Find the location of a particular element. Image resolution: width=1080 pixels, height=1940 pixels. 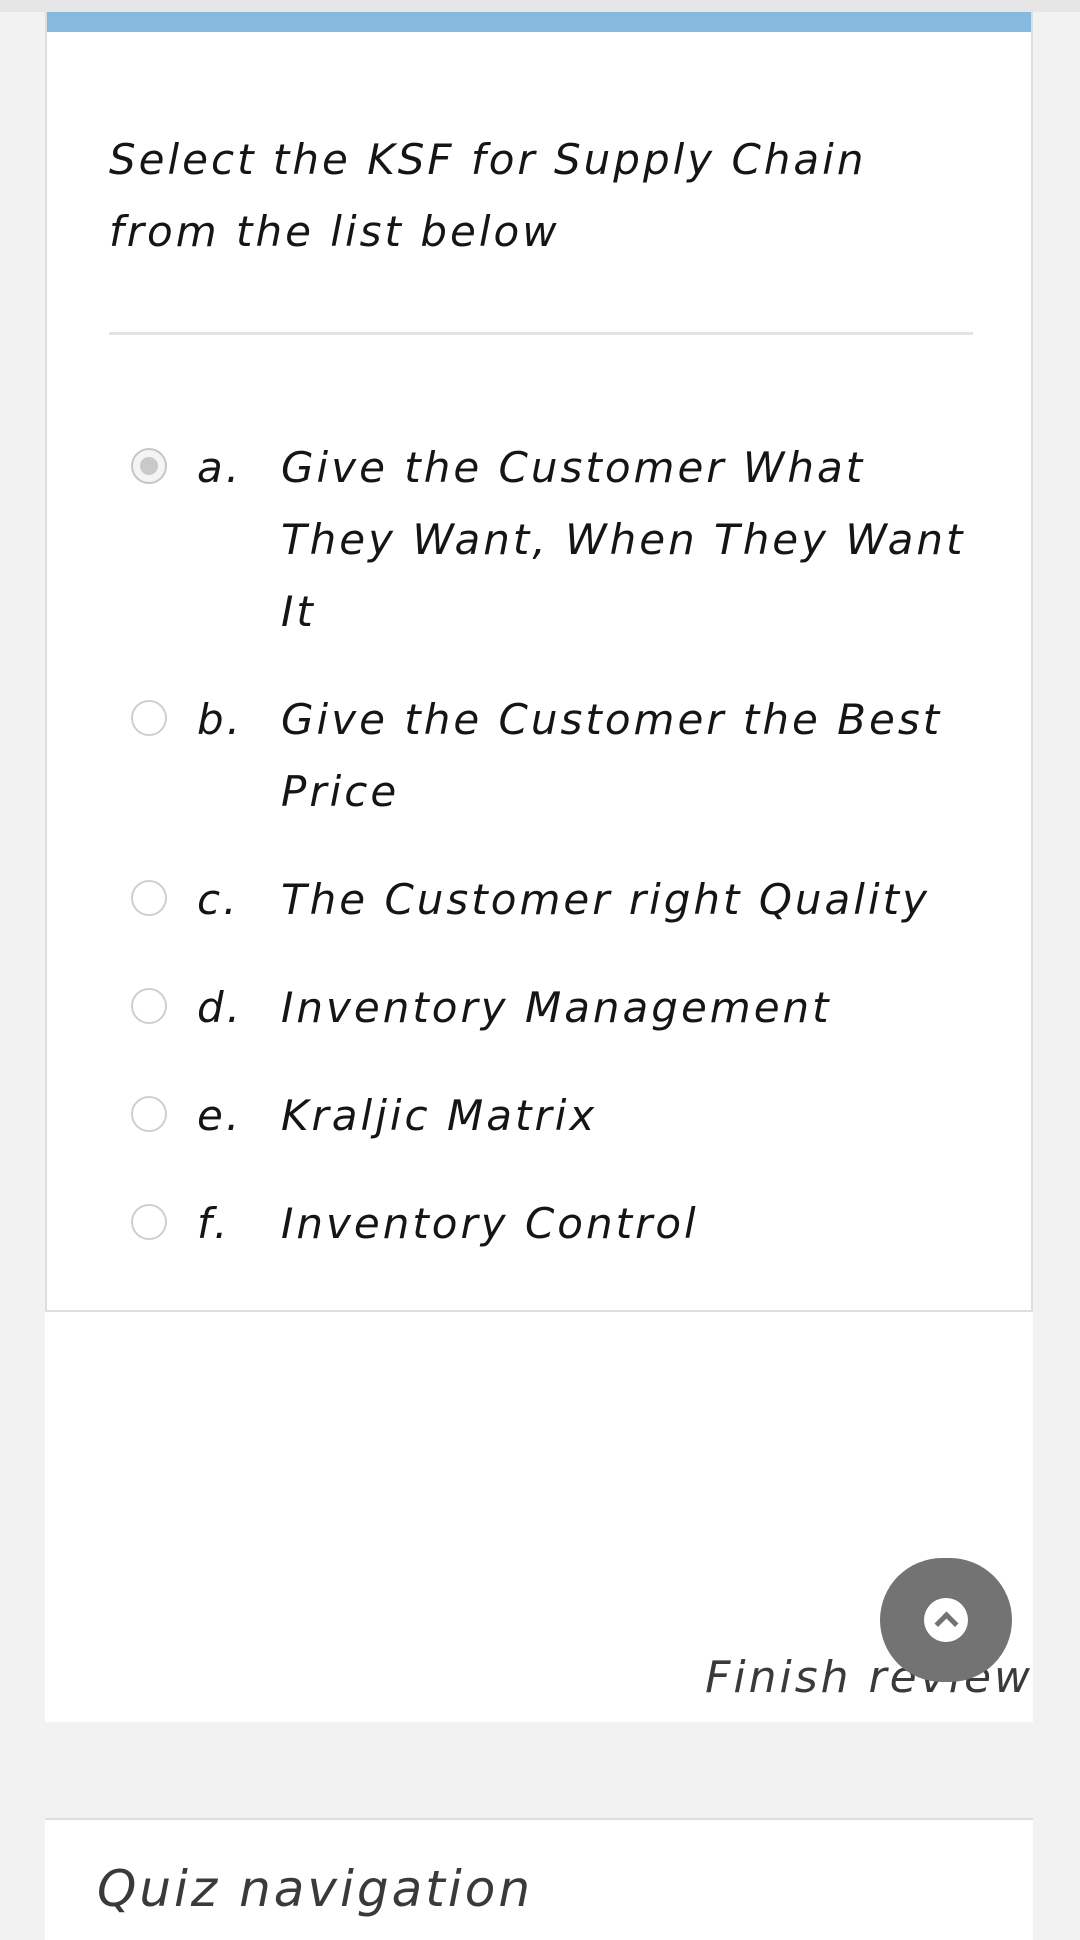

quiz-navigation-card: Quiz navigation is located at coordinates (539, 1879).